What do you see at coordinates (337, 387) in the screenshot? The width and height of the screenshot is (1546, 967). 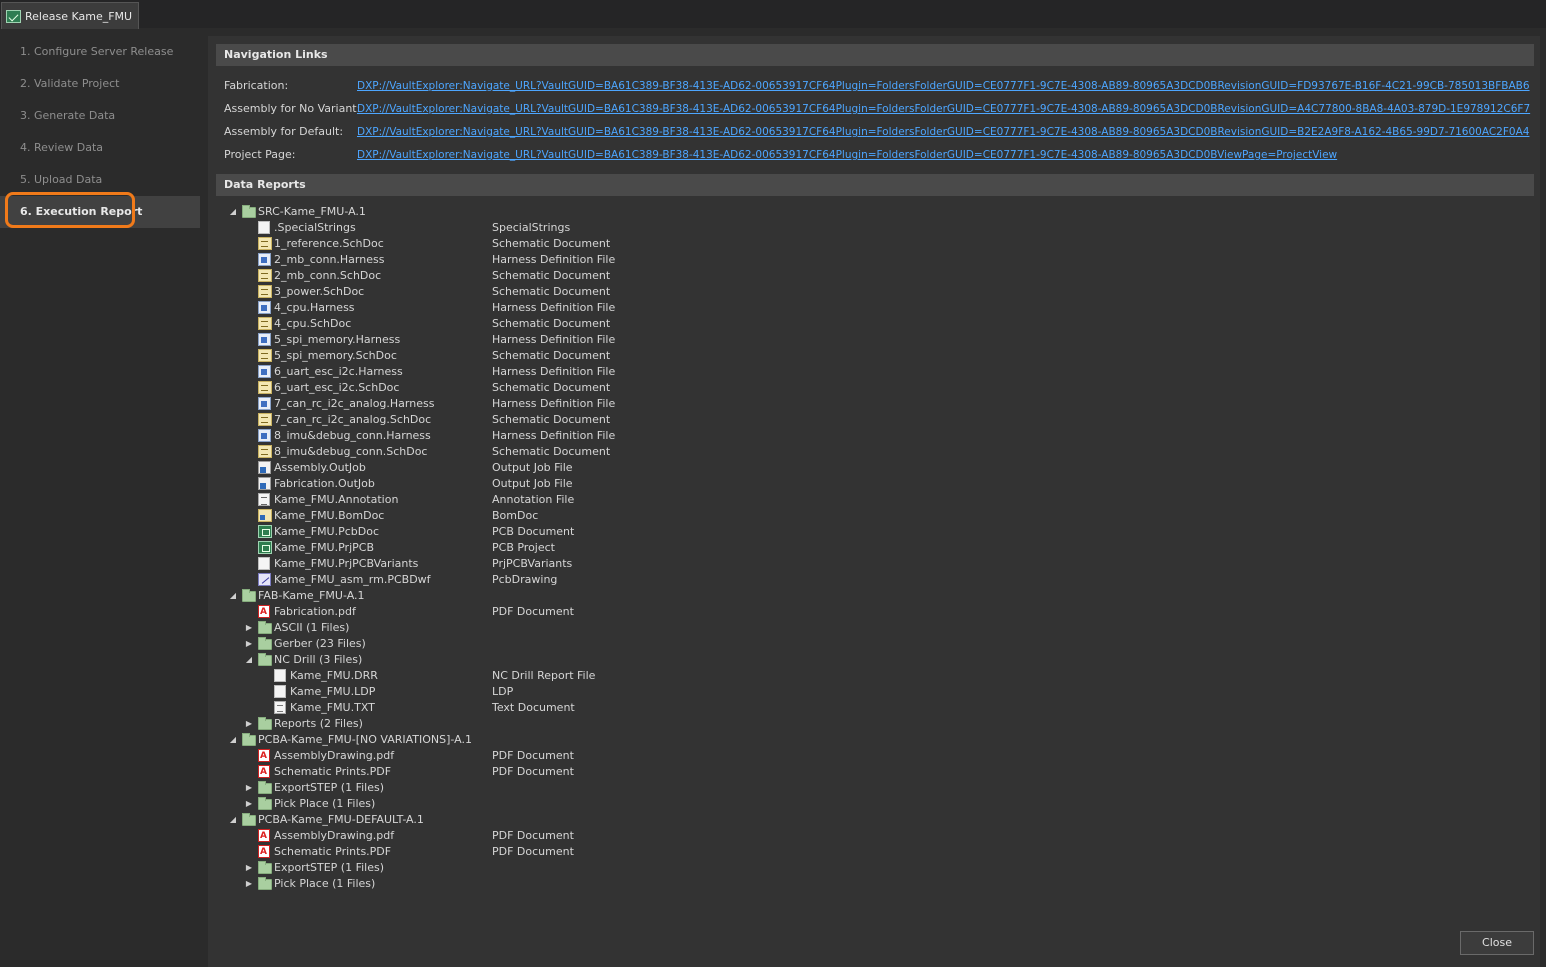 I see `tree-item-name: 6_uart_esc_i2c.SchDoc` at bounding box center [337, 387].